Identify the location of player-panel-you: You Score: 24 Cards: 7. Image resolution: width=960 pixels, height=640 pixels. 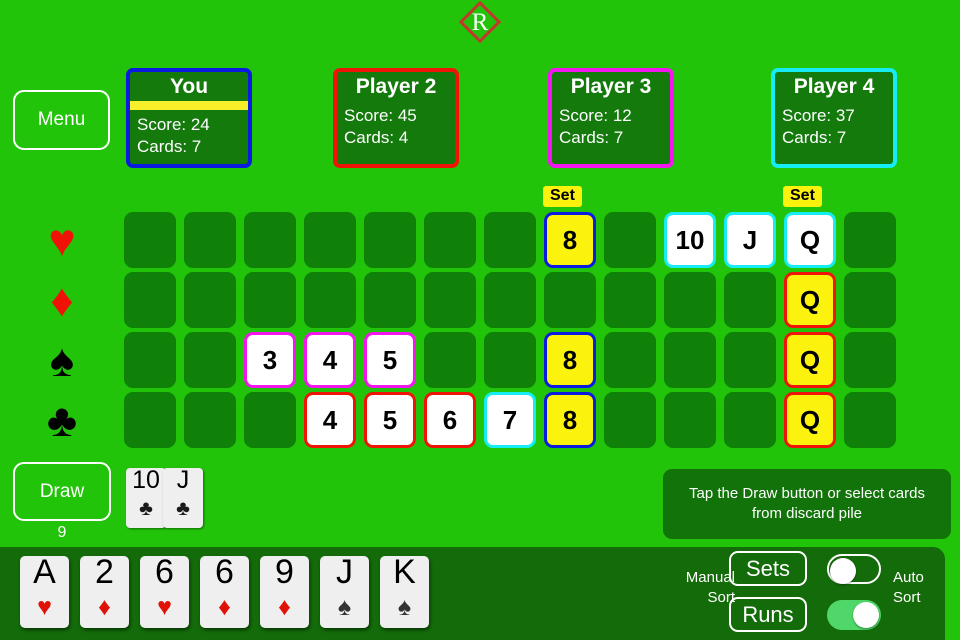
(189, 118).